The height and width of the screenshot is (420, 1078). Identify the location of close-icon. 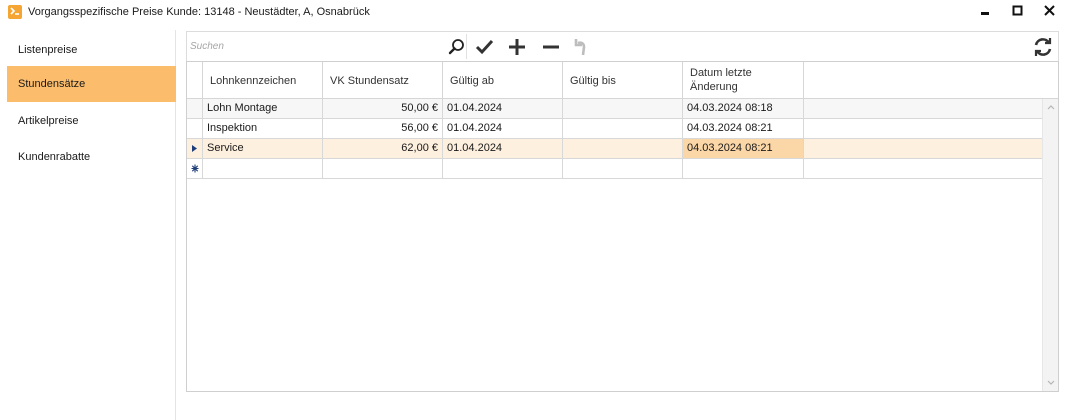
(1049, 10).